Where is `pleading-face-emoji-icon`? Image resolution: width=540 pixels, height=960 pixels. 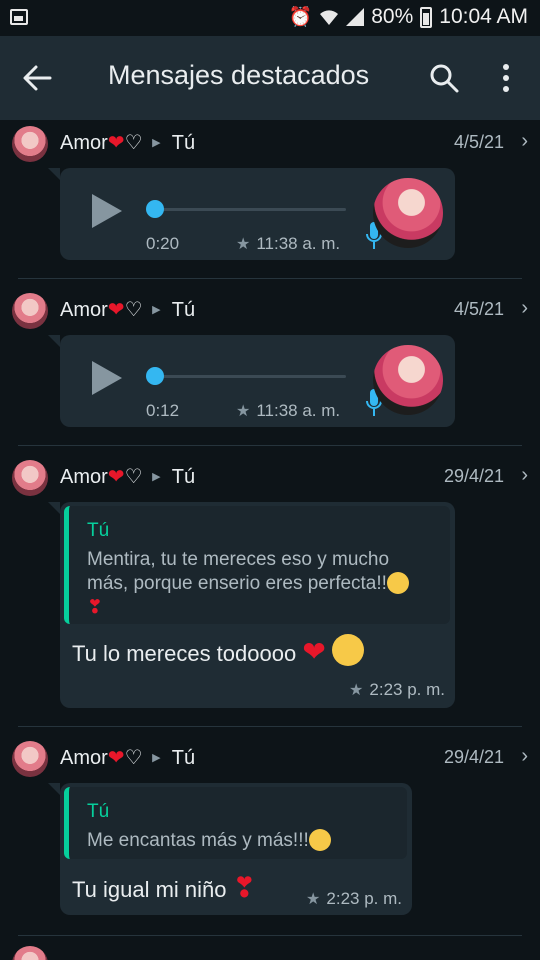 pleading-face-emoji-icon is located at coordinates (347, 650).